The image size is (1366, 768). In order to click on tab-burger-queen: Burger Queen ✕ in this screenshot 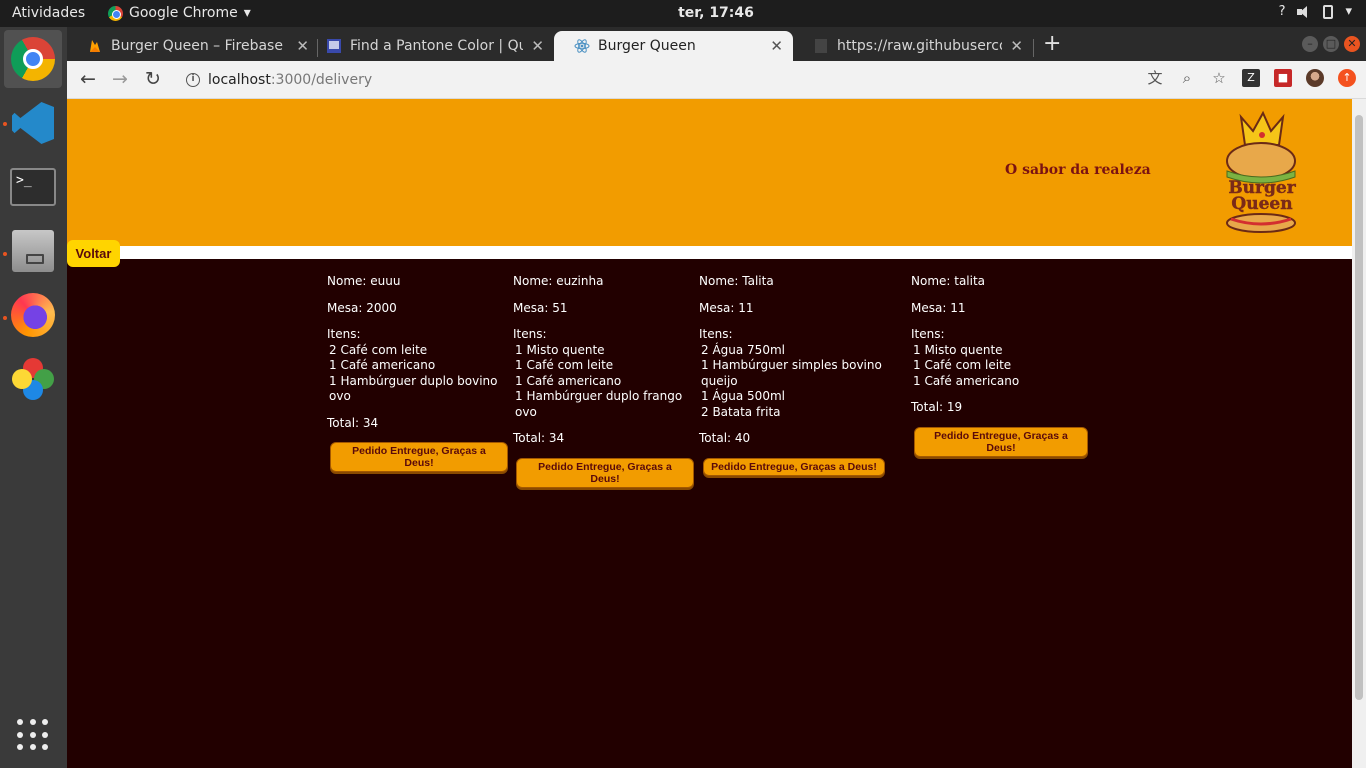, I will do `click(673, 46)`.